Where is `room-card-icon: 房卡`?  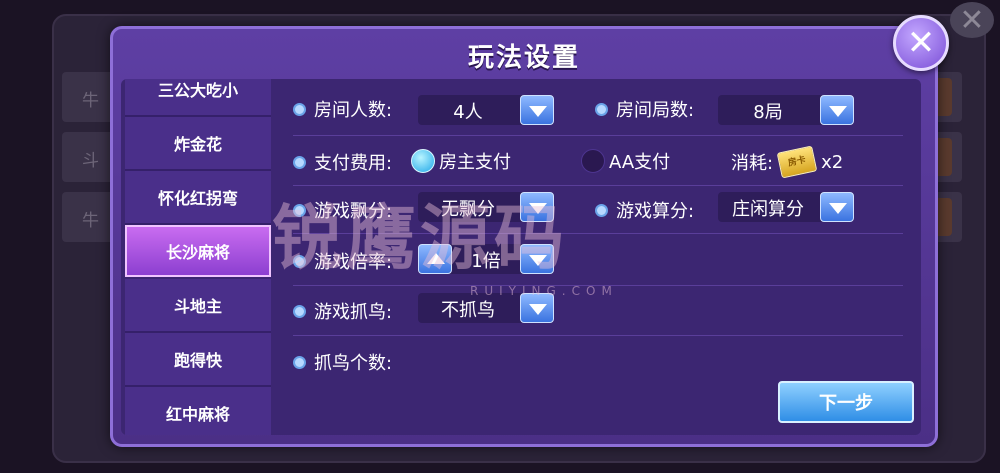
room-card-icon: 房卡 is located at coordinates (797, 162).